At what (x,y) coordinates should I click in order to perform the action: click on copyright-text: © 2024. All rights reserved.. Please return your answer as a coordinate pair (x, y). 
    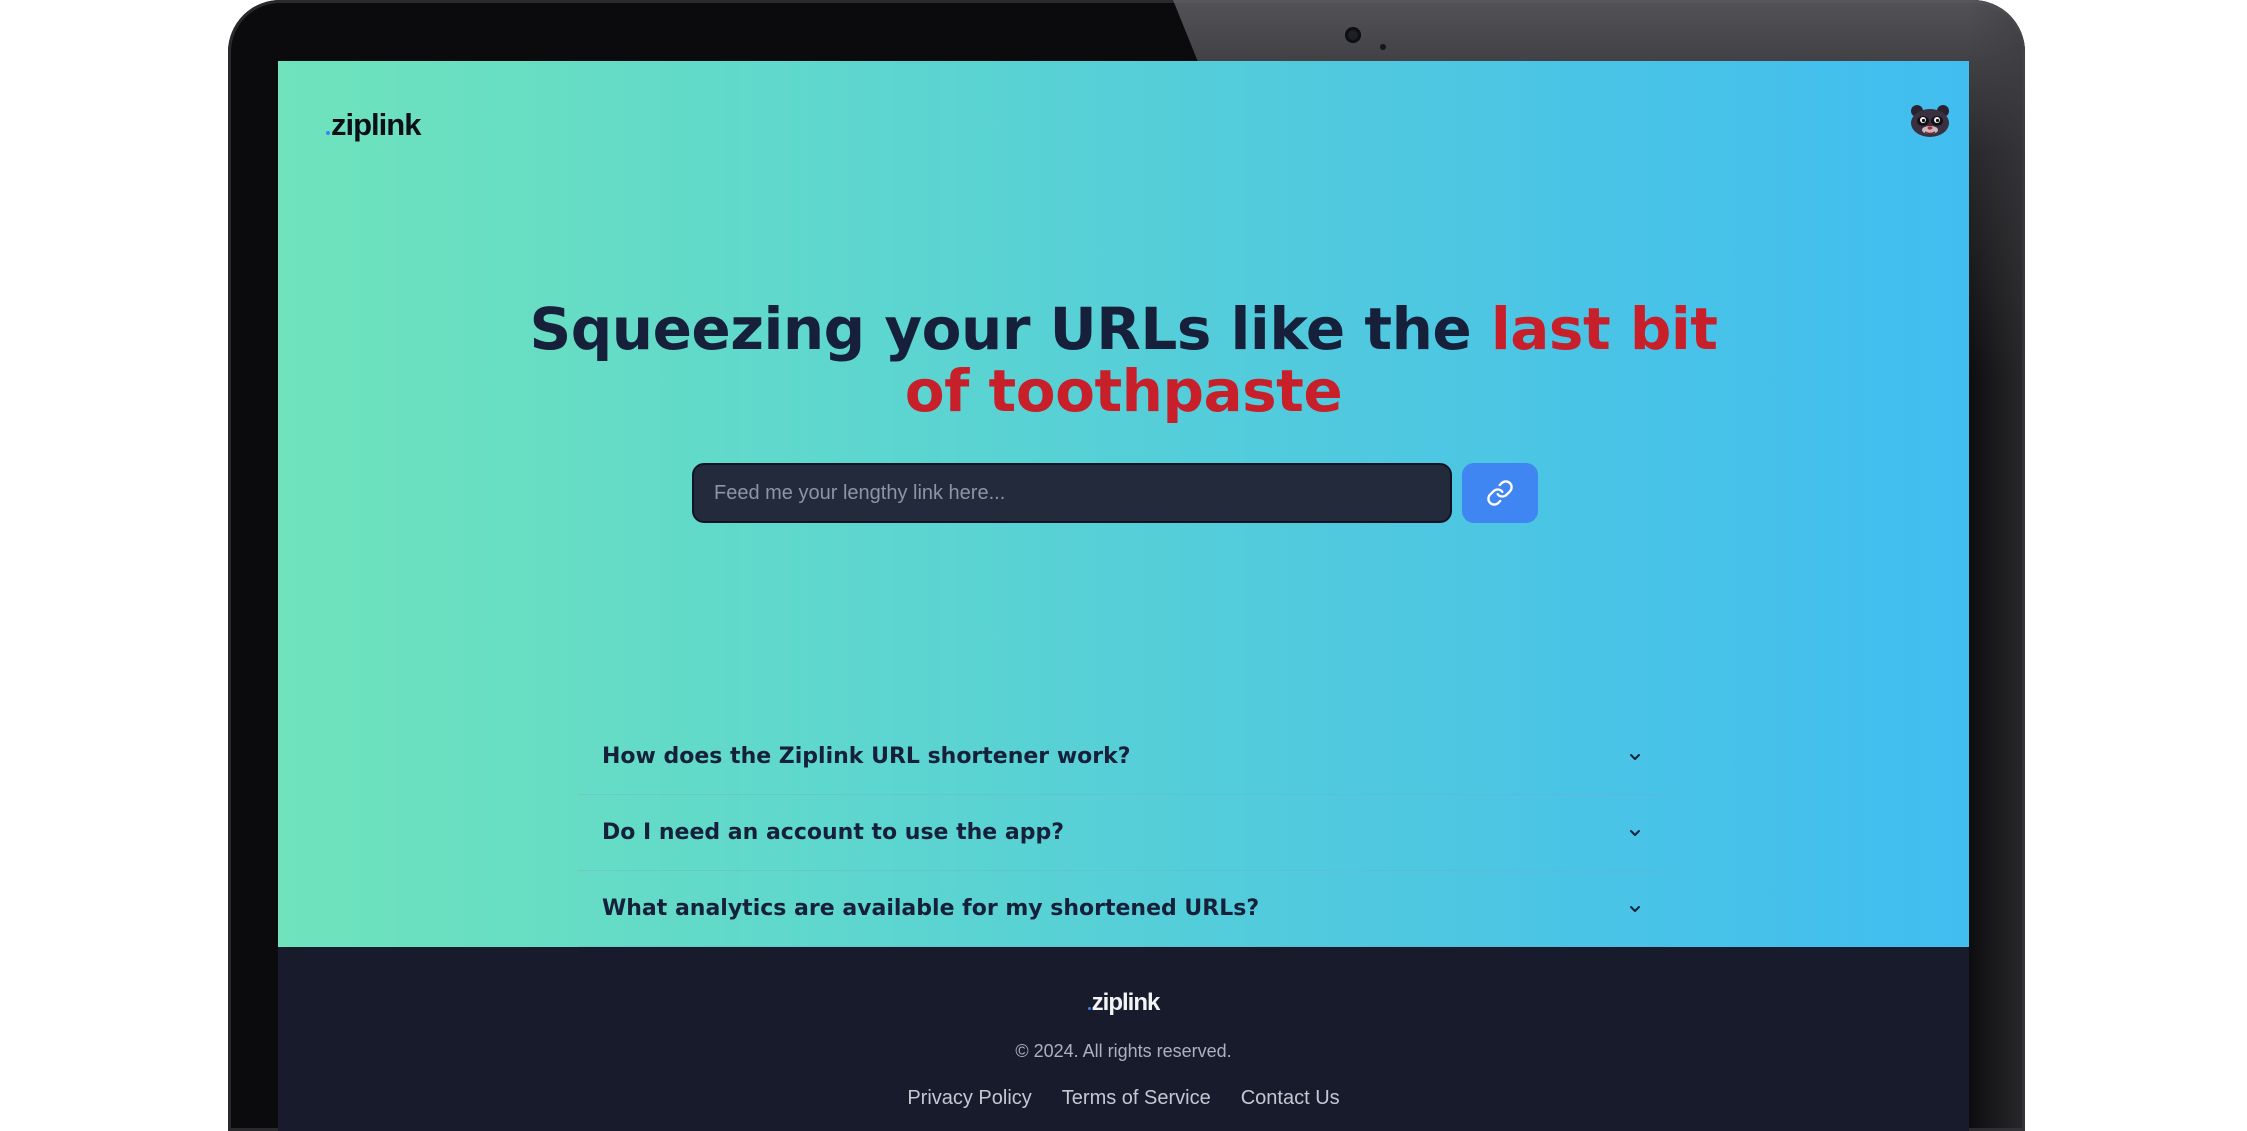
    Looking at the image, I should click on (1123, 1051).